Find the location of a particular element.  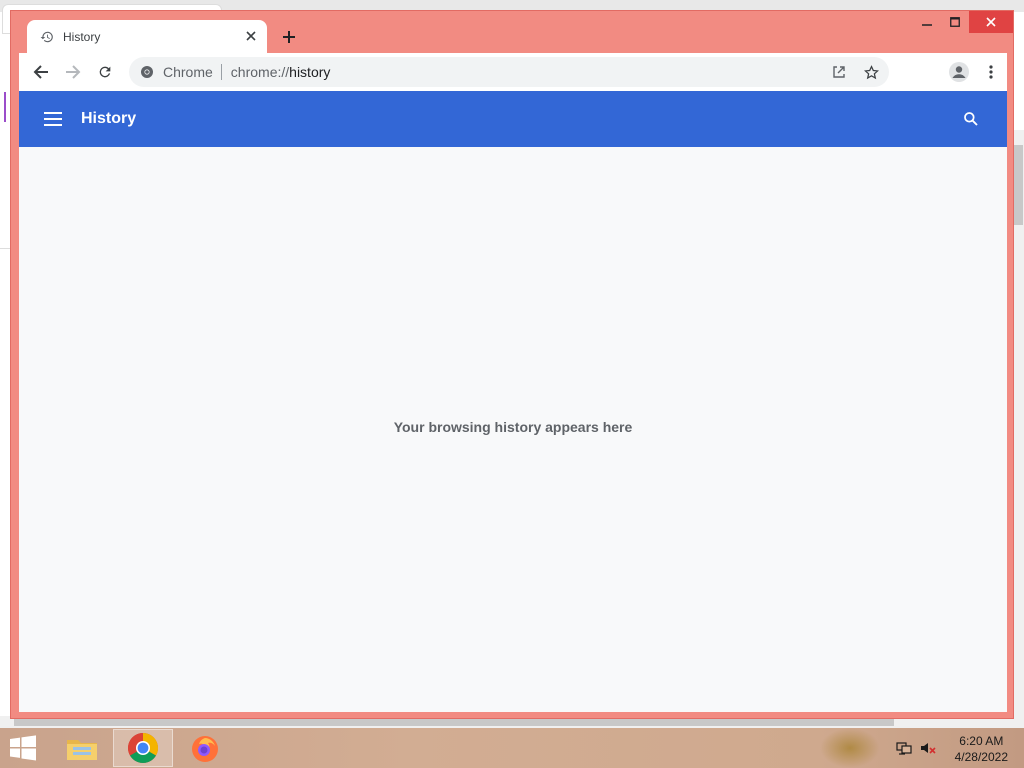

menu-button is located at coordinates (991, 72).